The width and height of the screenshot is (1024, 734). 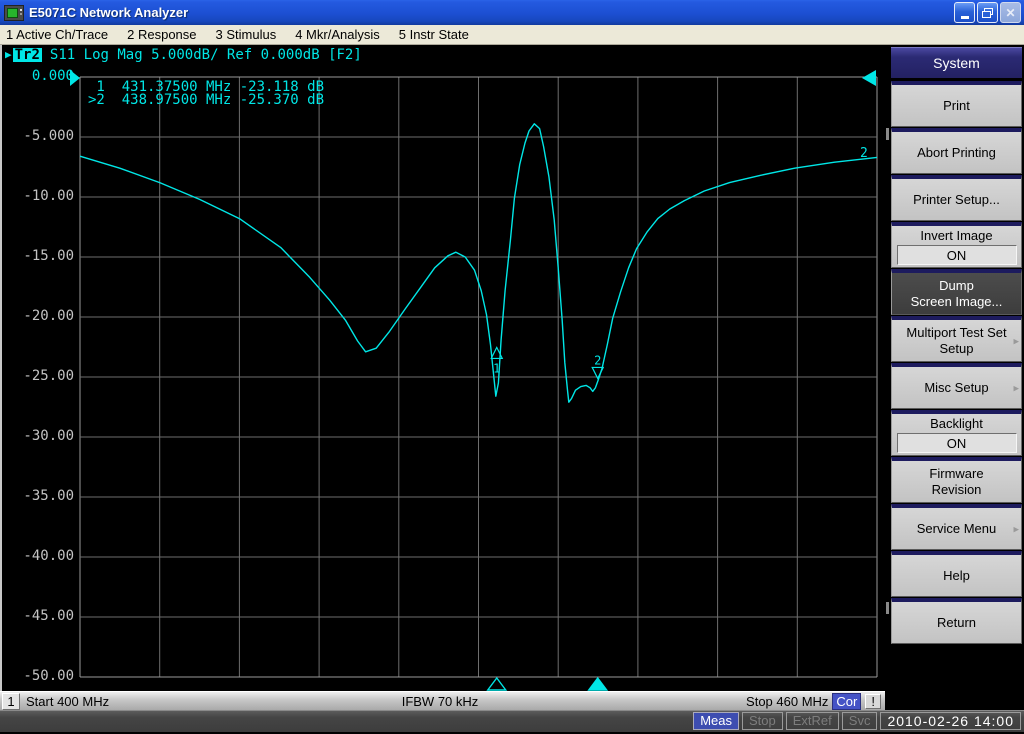 I want to click on softkey-label: Revision, so click(x=956, y=489).